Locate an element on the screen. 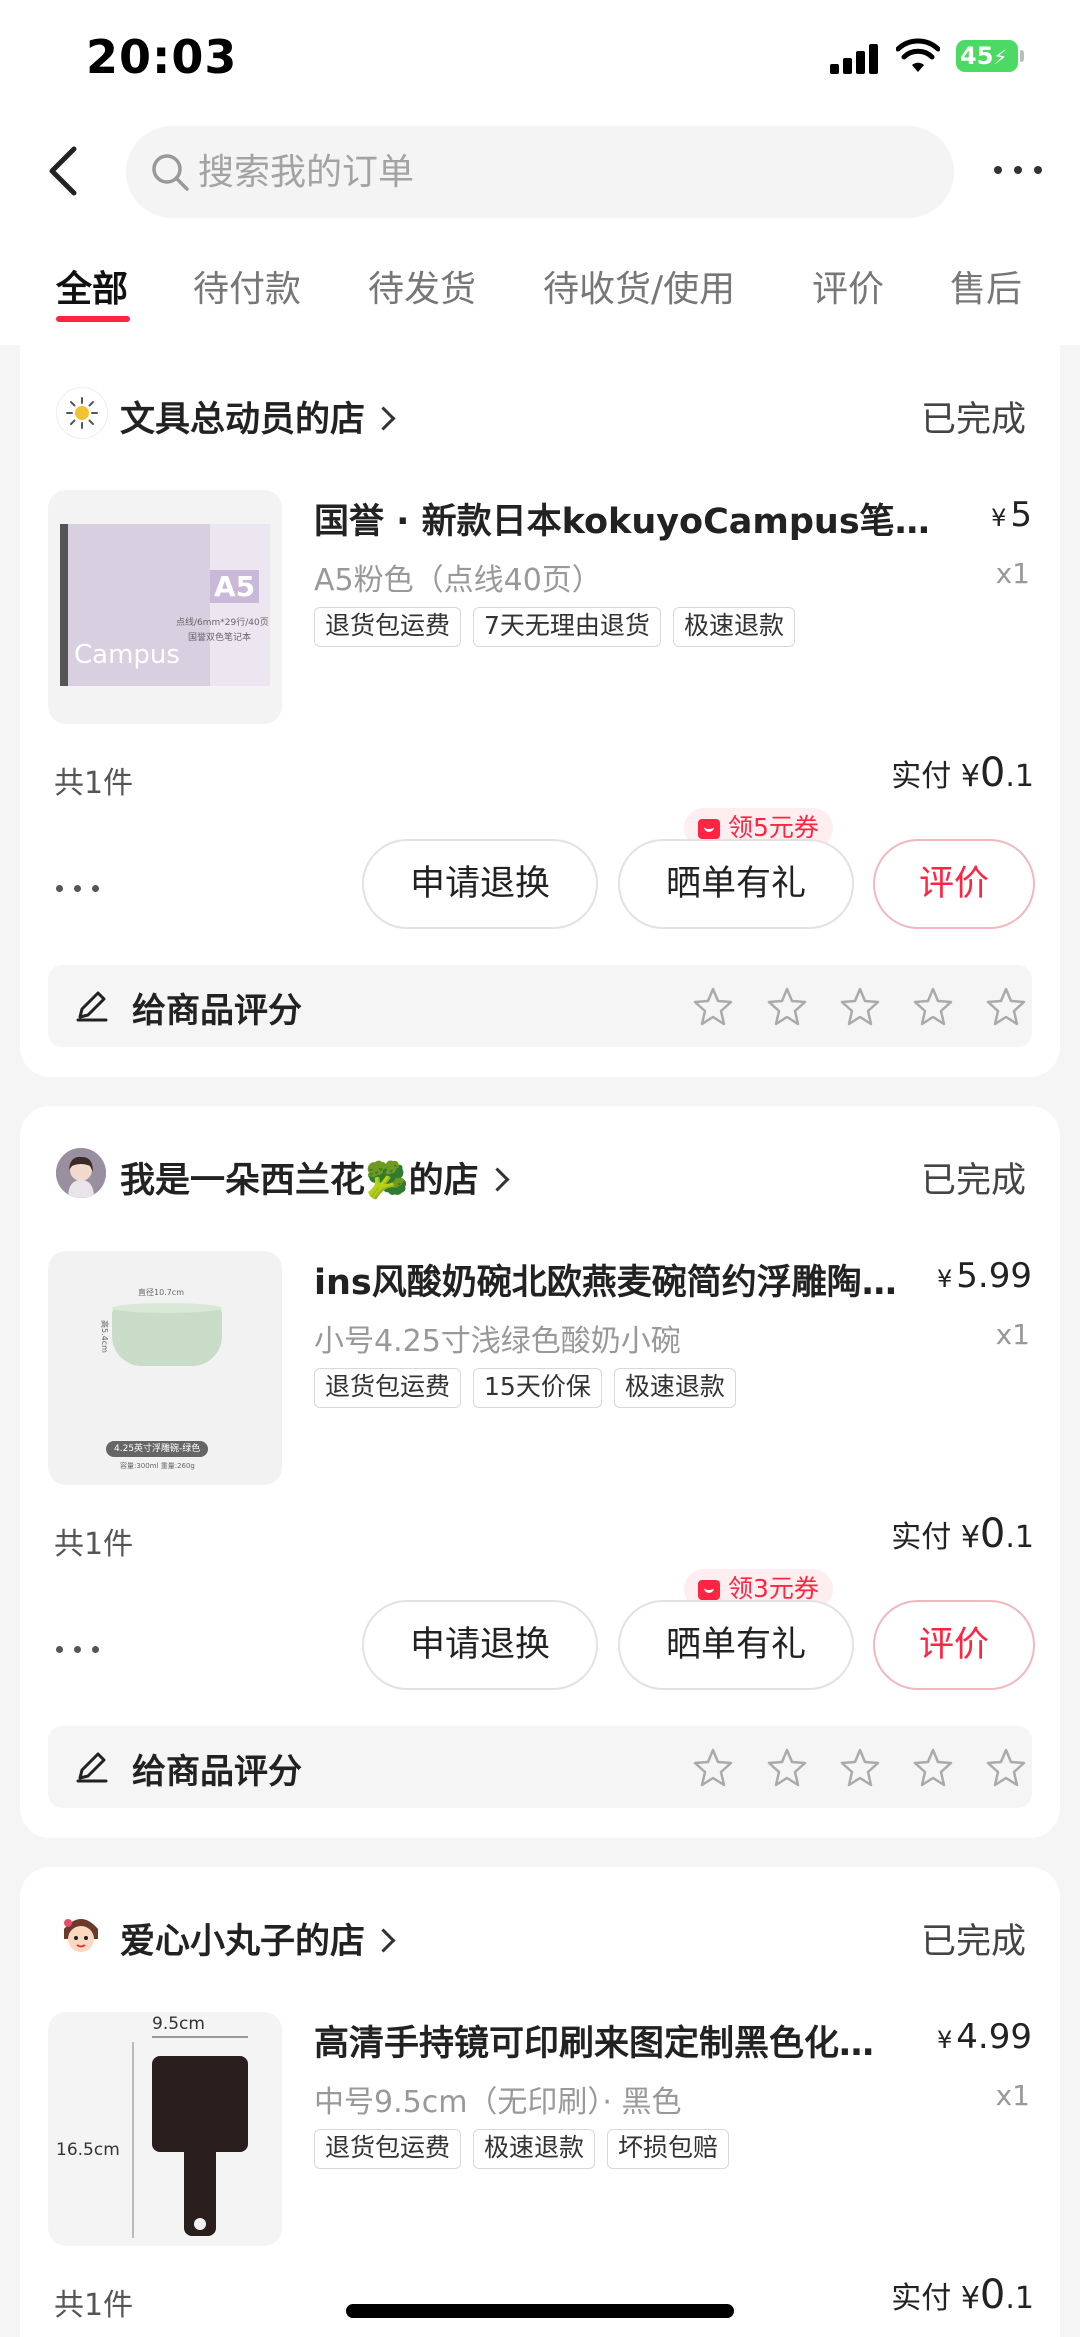 Image resolution: width=1080 pixels, height=2337 pixels. bowl-height: 高5.4cm is located at coordinates (104, 1336).